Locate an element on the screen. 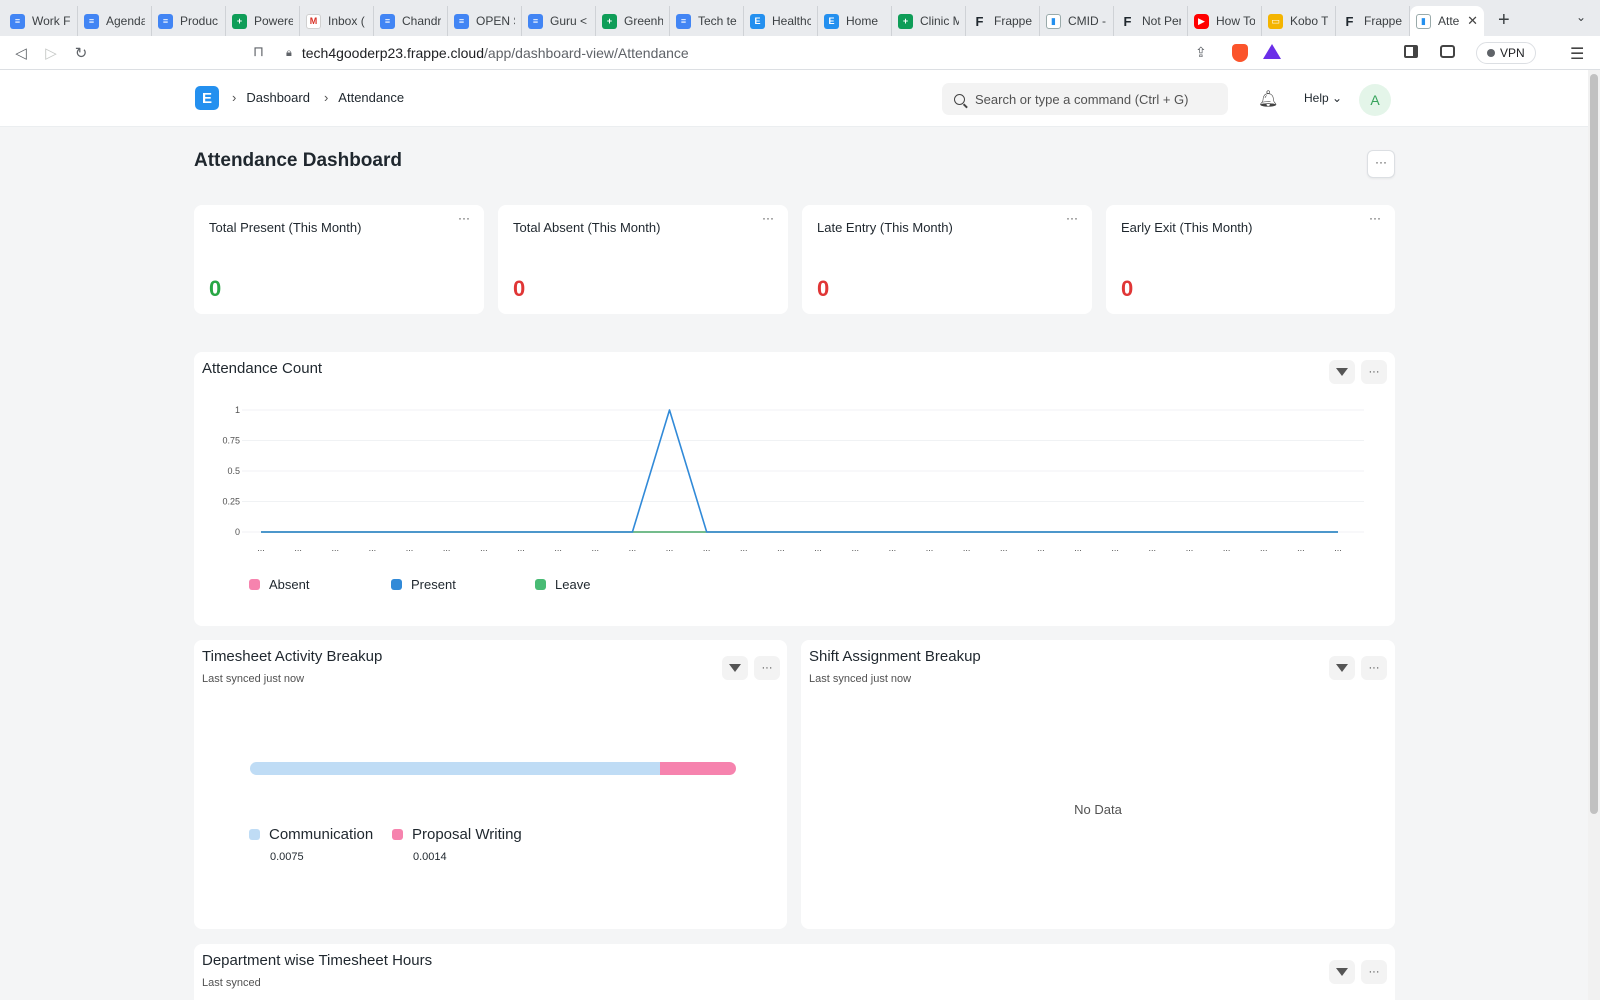  tab-title: Atte is located at coordinates (1449, 21).